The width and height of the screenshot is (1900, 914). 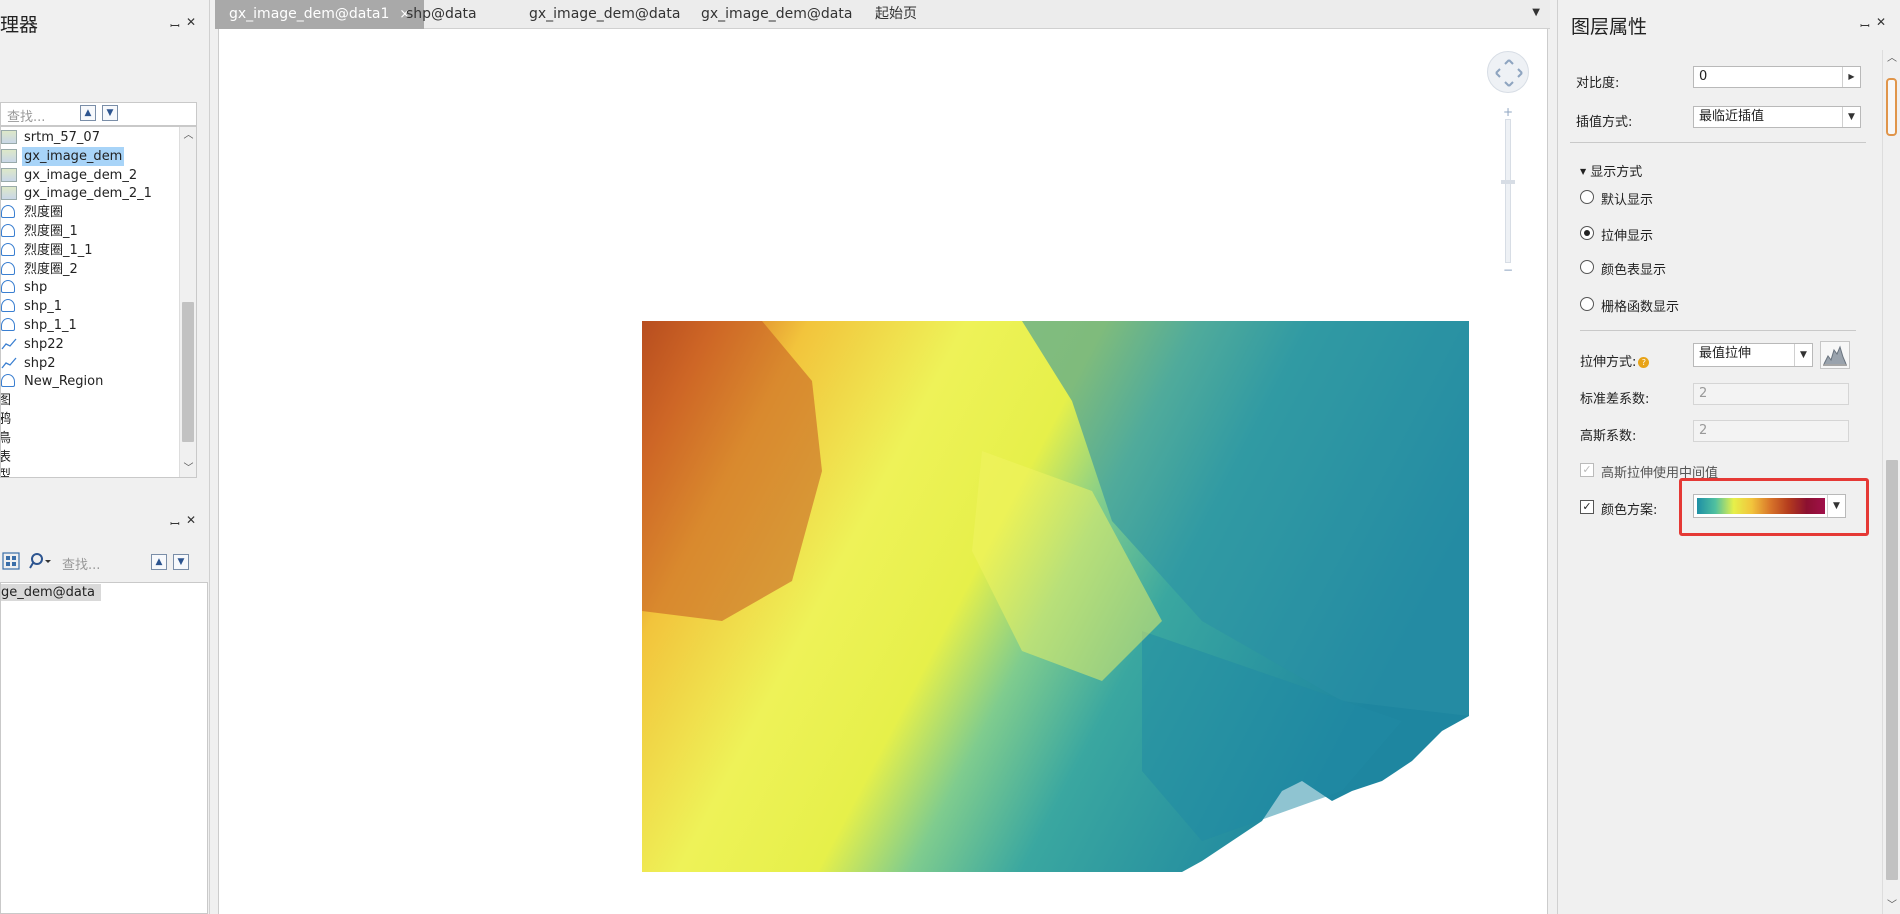 I want to click on histogram-icon, so click(x=1835, y=355).